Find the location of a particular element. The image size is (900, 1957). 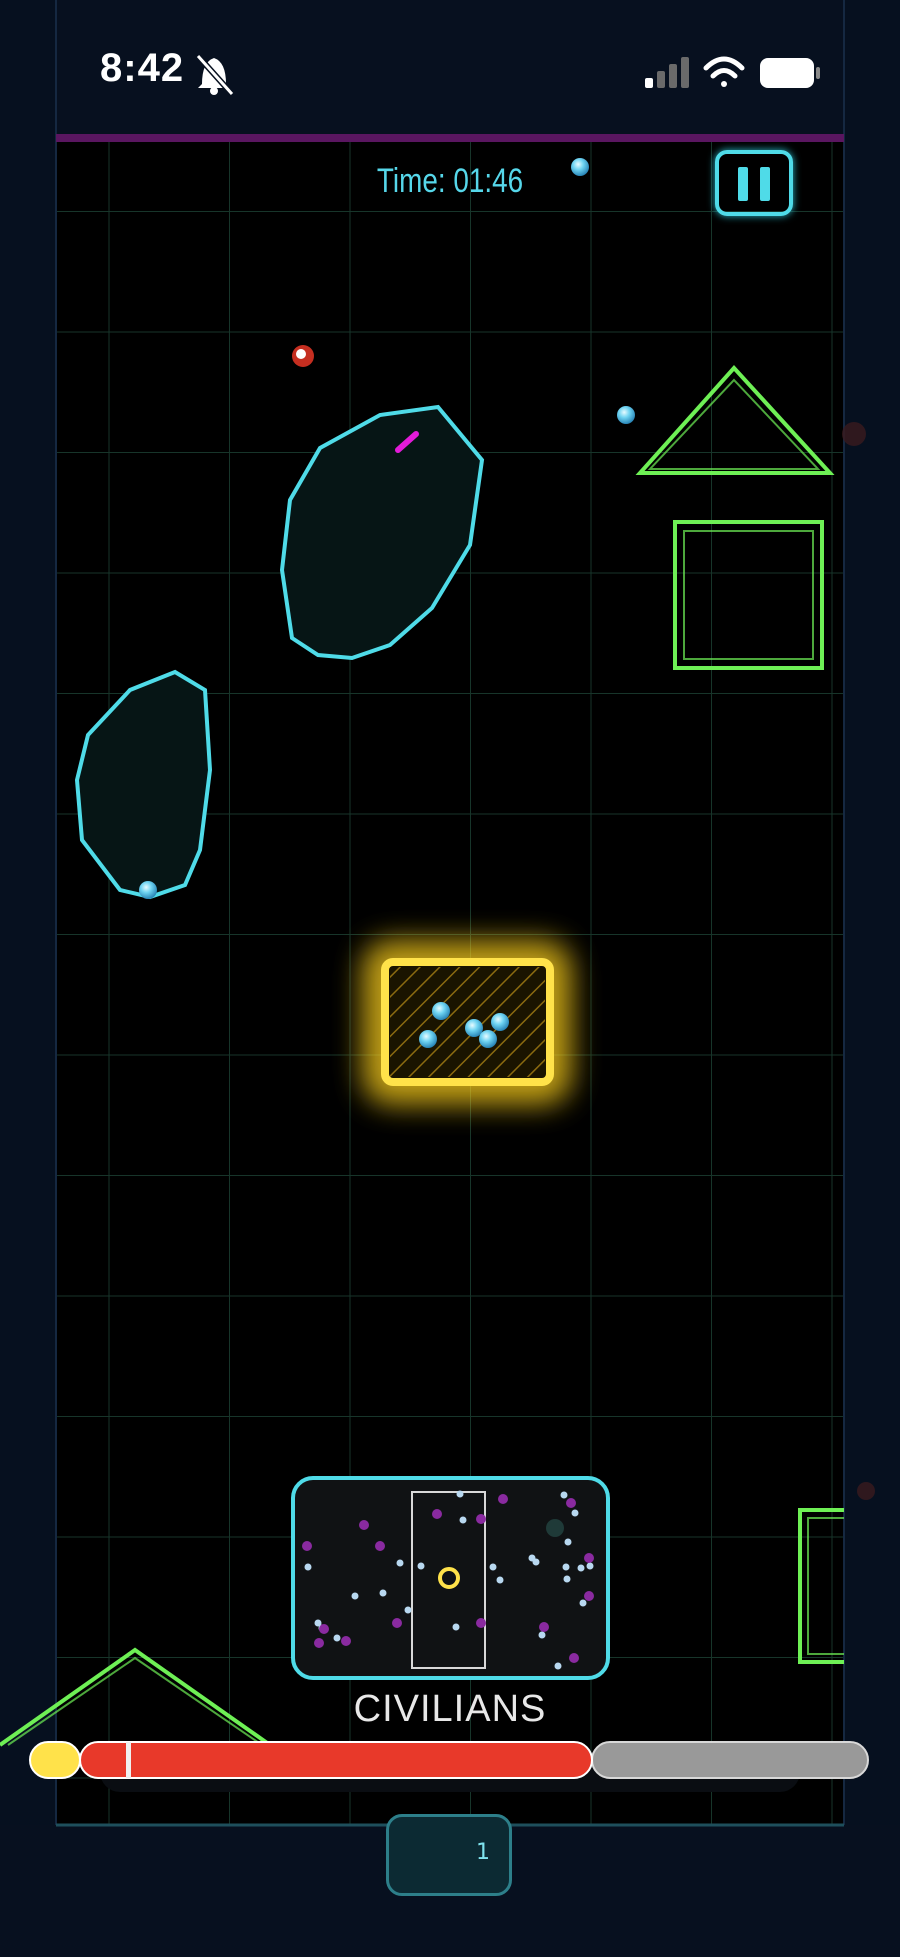

battery-icon is located at coordinates (790, 73).